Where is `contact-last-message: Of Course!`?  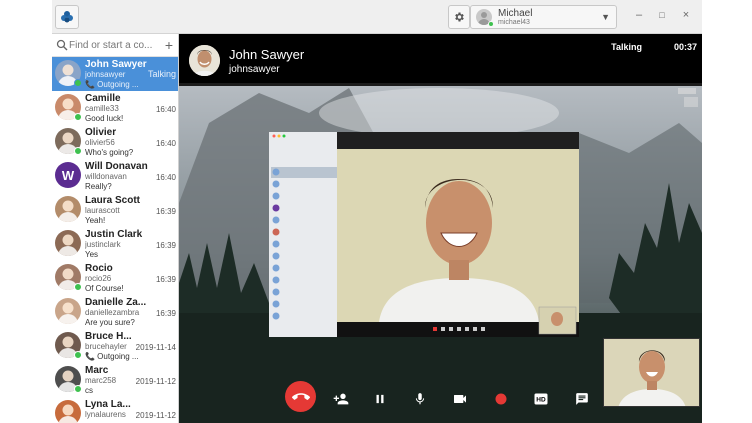 contact-last-message: Of Course! is located at coordinates (104, 288).